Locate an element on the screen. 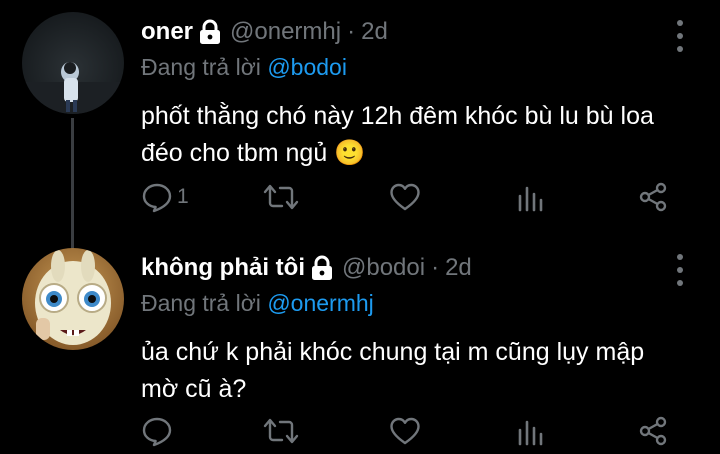 The height and width of the screenshot is (454, 720). user-handle: @bodoi is located at coordinates (383, 268).